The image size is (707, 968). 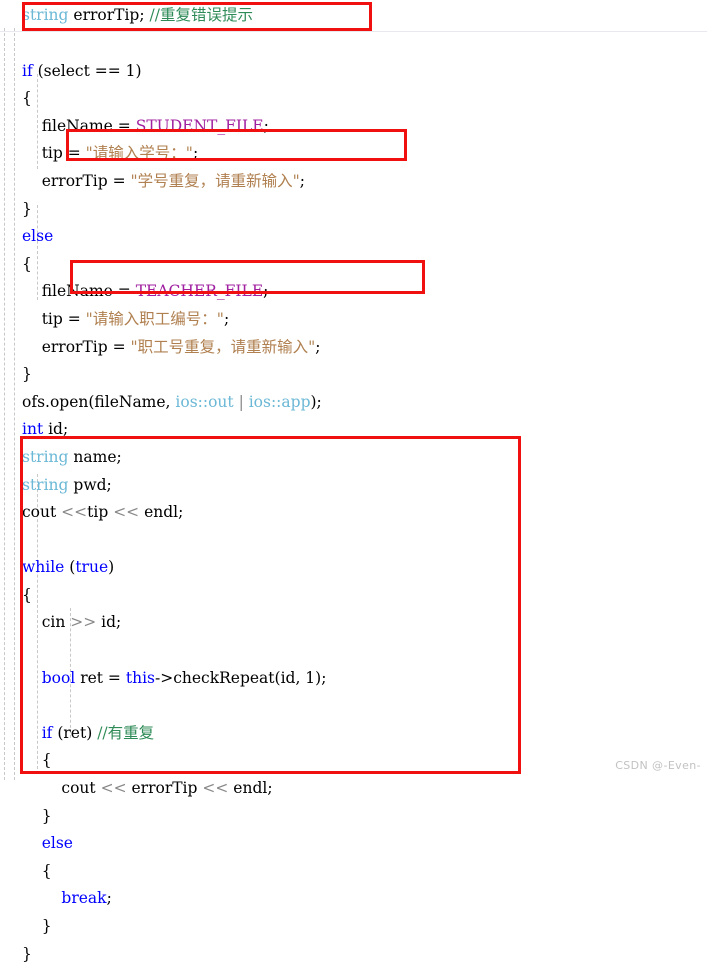 I want to click on code-token: errorTip;, so click(x=109, y=15).